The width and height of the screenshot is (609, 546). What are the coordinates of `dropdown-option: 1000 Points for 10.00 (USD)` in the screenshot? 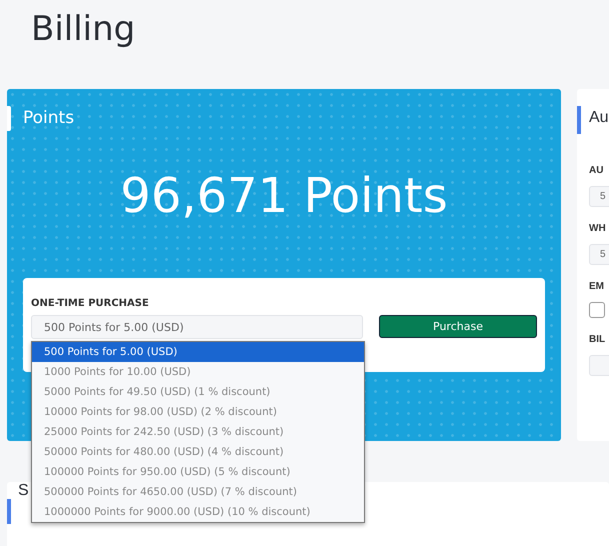 It's located at (198, 372).